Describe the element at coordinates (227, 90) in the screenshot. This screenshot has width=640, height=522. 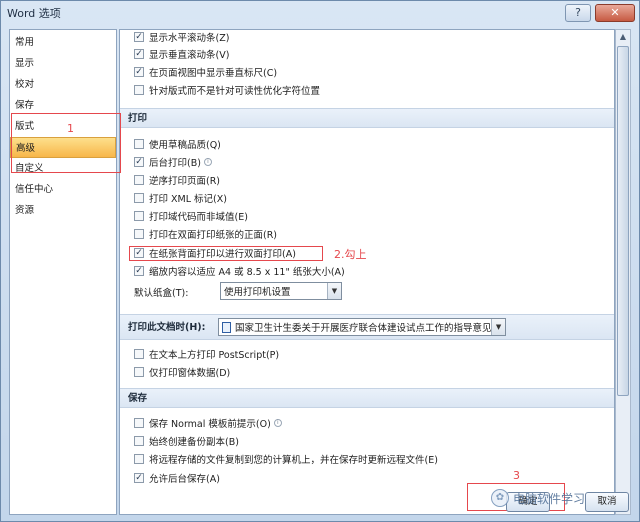
I see `option-optimize-char-position: 针对版式而不是针对可读性优化字符位置` at that location.